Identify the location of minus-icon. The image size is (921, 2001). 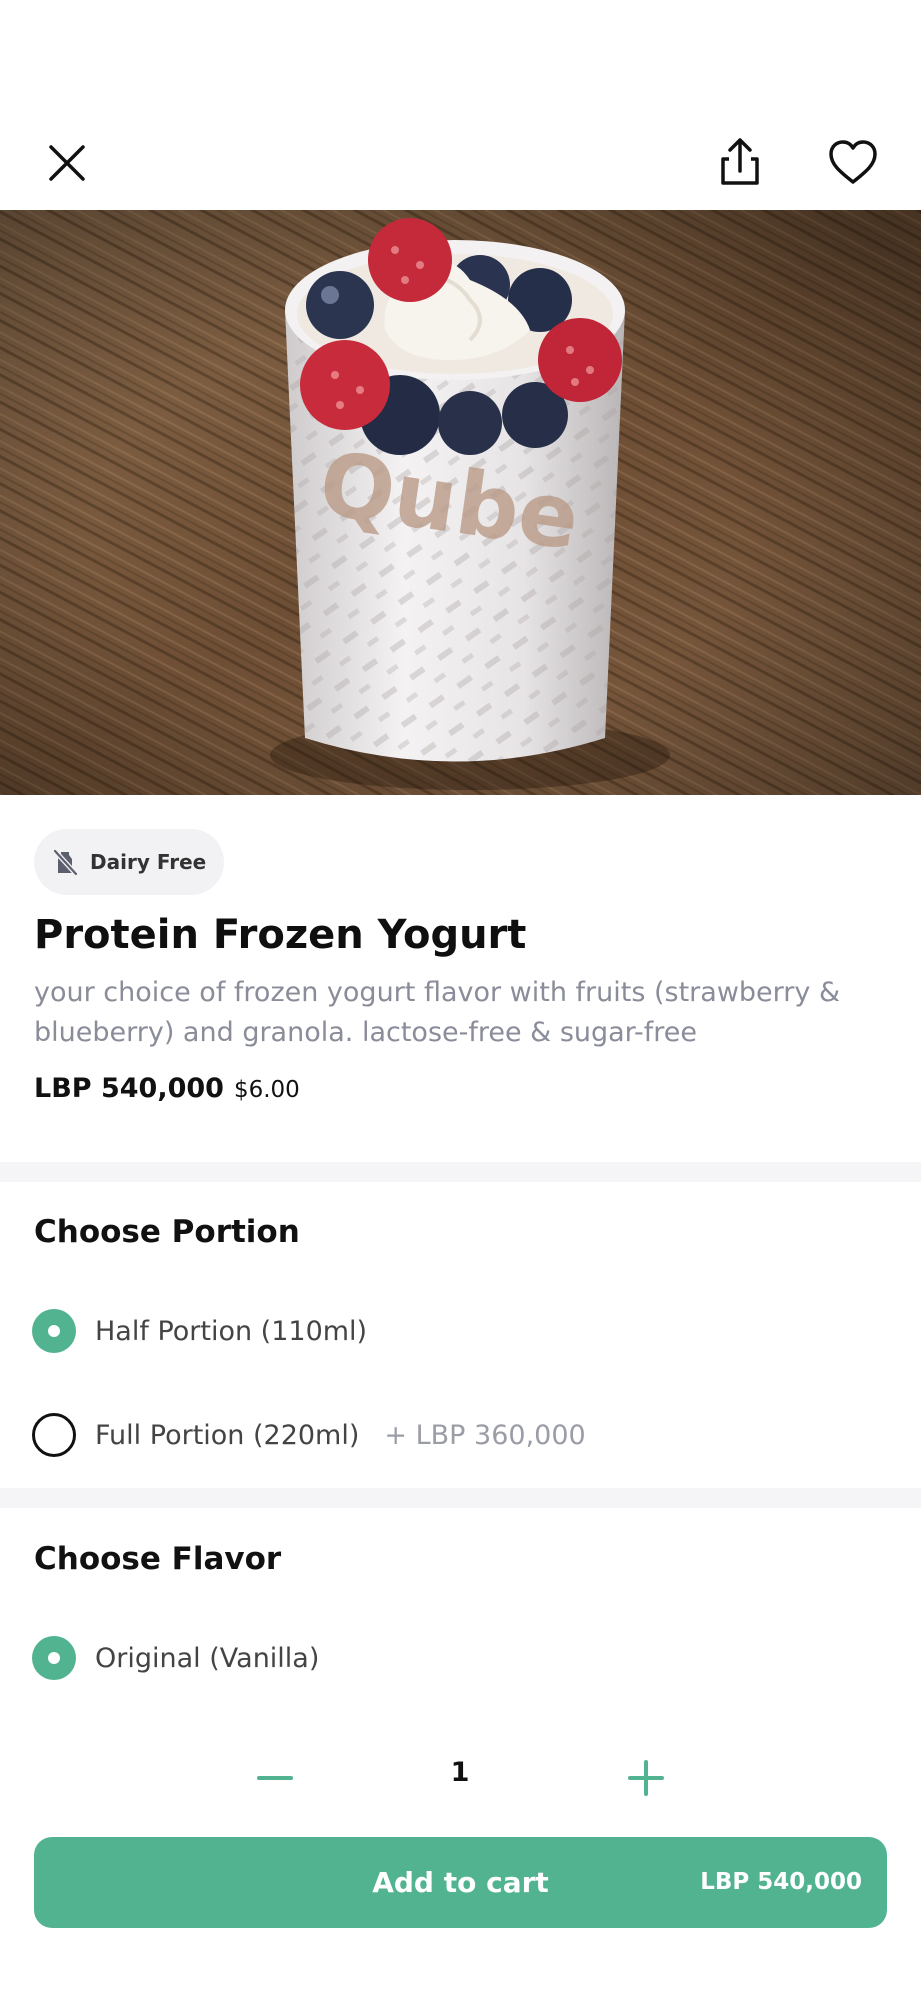
(275, 1778).